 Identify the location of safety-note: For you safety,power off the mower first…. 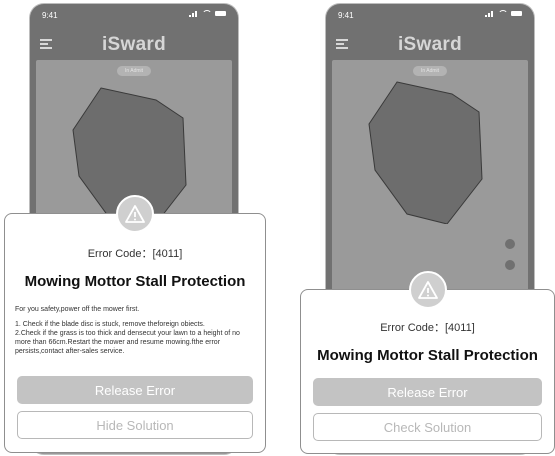
(77, 309).